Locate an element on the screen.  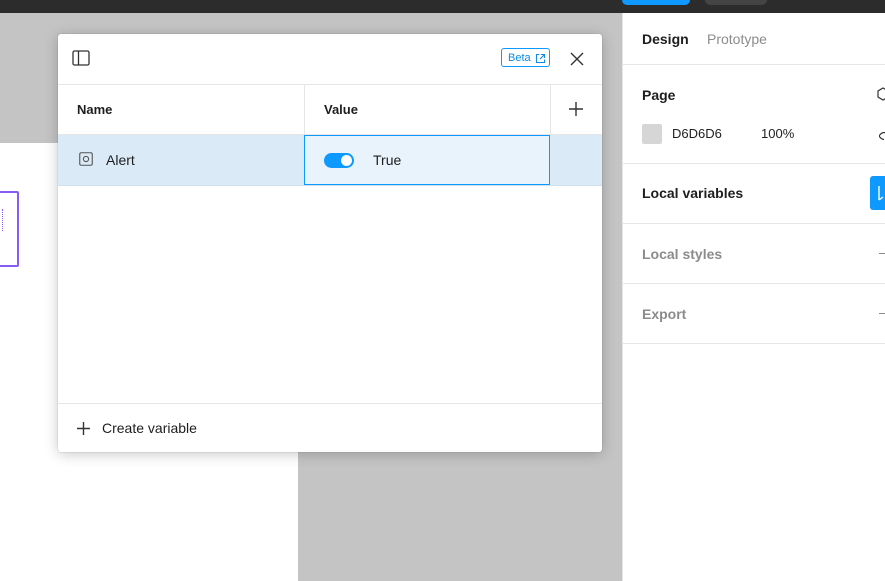
page-section: Page D6D6D6 100% is located at coordinates (754, 114).